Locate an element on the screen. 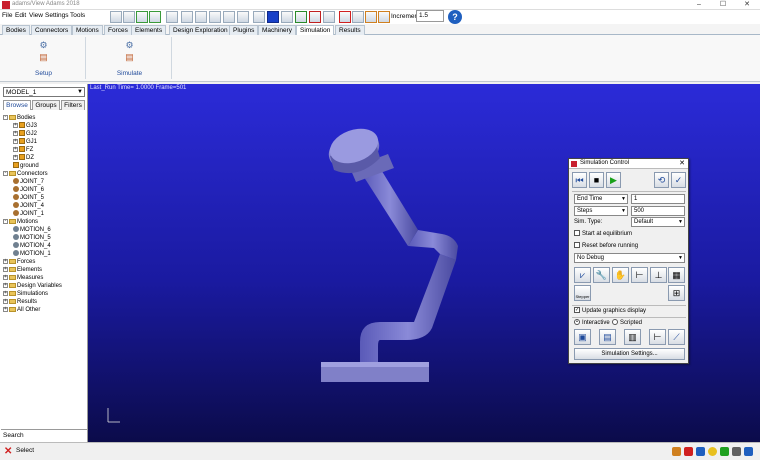 The height and width of the screenshot is (460, 760). save-icon is located at coordinates (129, 17).